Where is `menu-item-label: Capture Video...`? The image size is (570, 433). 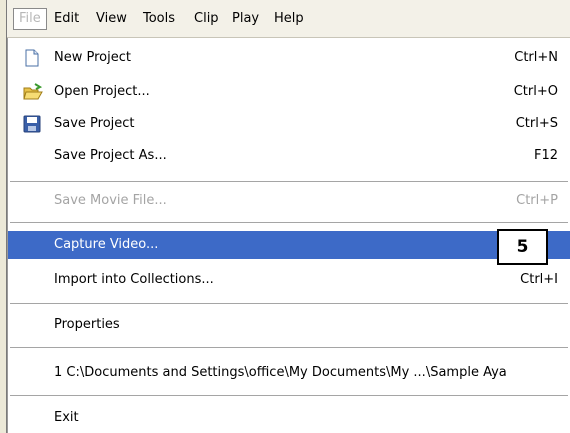 menu-item-label: Capture Video... is located at coordinates (106, 244).